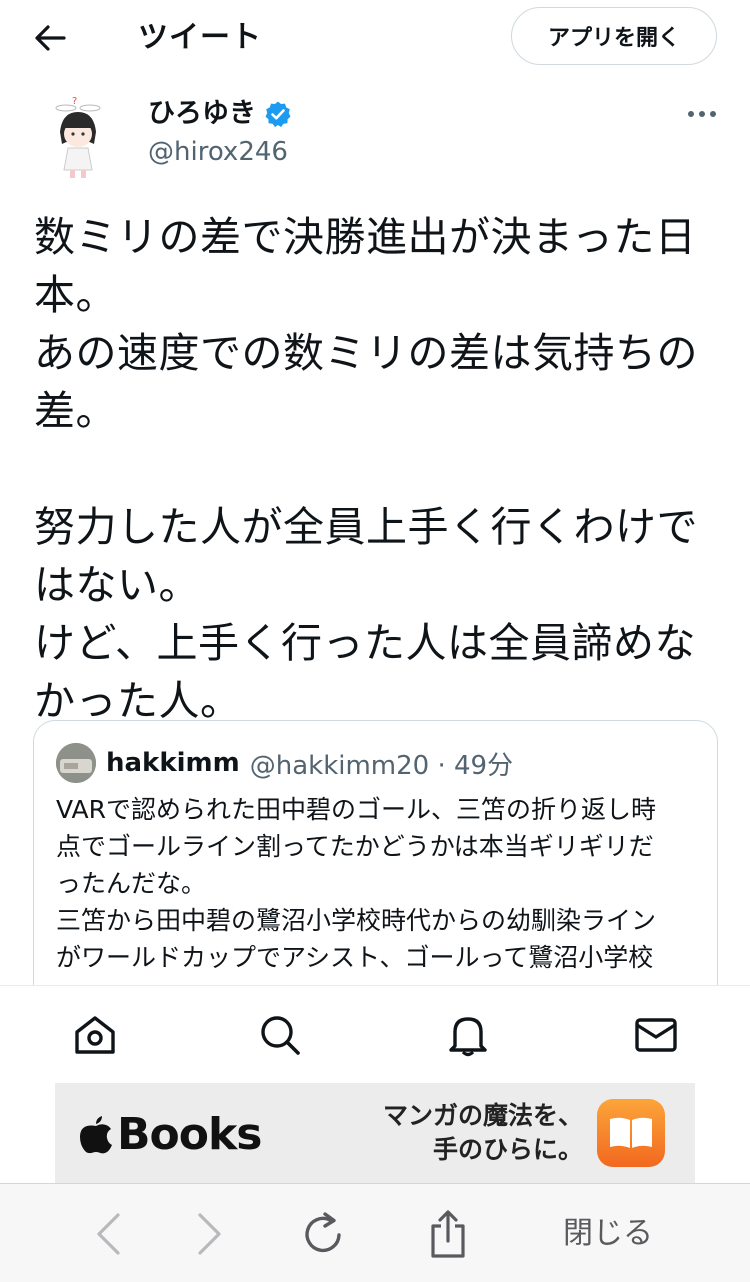  I want to click on search-icon, so click(280, 1035).